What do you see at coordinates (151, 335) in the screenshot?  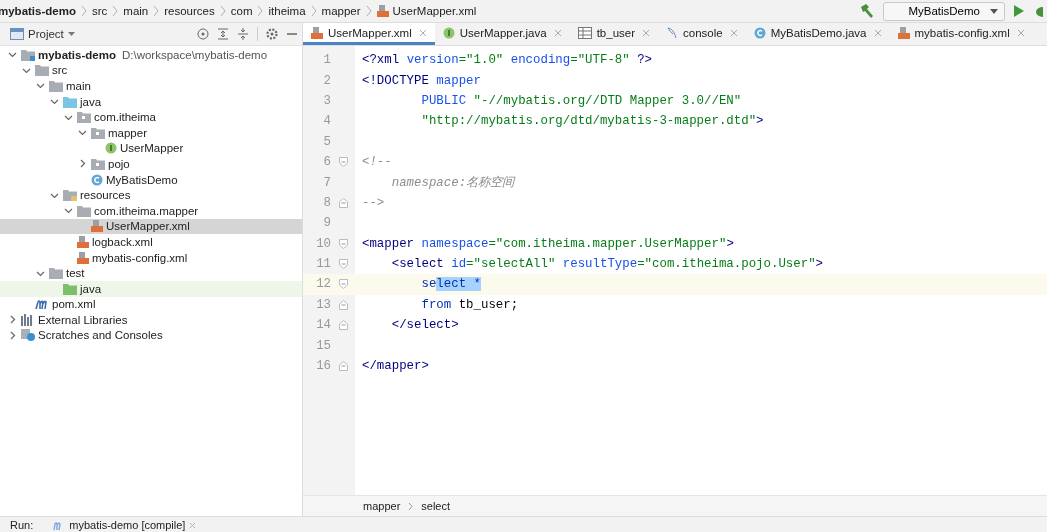 I see `tree-item: Scratches and Consoles` at bounding box center [151, 335].